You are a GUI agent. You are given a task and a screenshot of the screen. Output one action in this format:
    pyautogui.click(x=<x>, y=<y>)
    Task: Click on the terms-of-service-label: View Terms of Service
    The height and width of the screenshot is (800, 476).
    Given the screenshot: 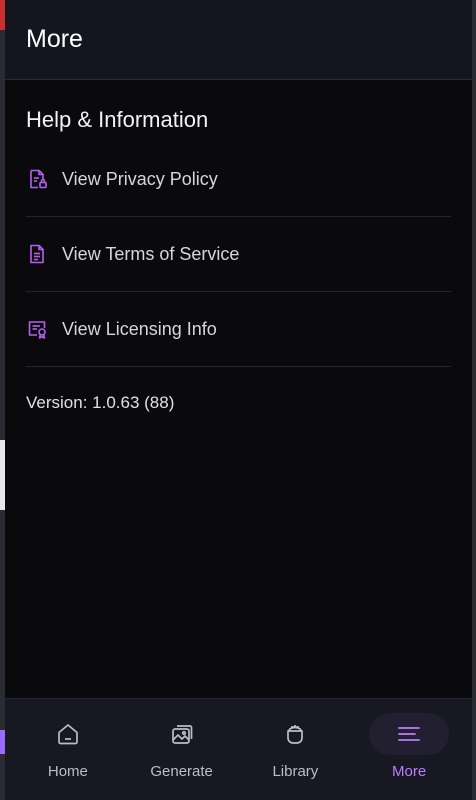 What is the action you would take?
    pyautogui.click(x=151, y=253)
    